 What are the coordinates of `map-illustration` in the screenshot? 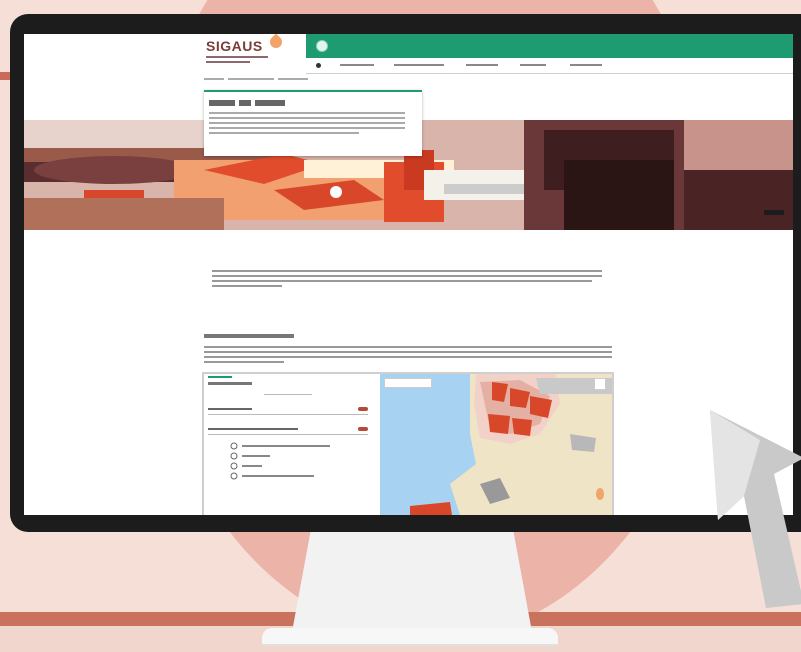 It's located at (496, 444).